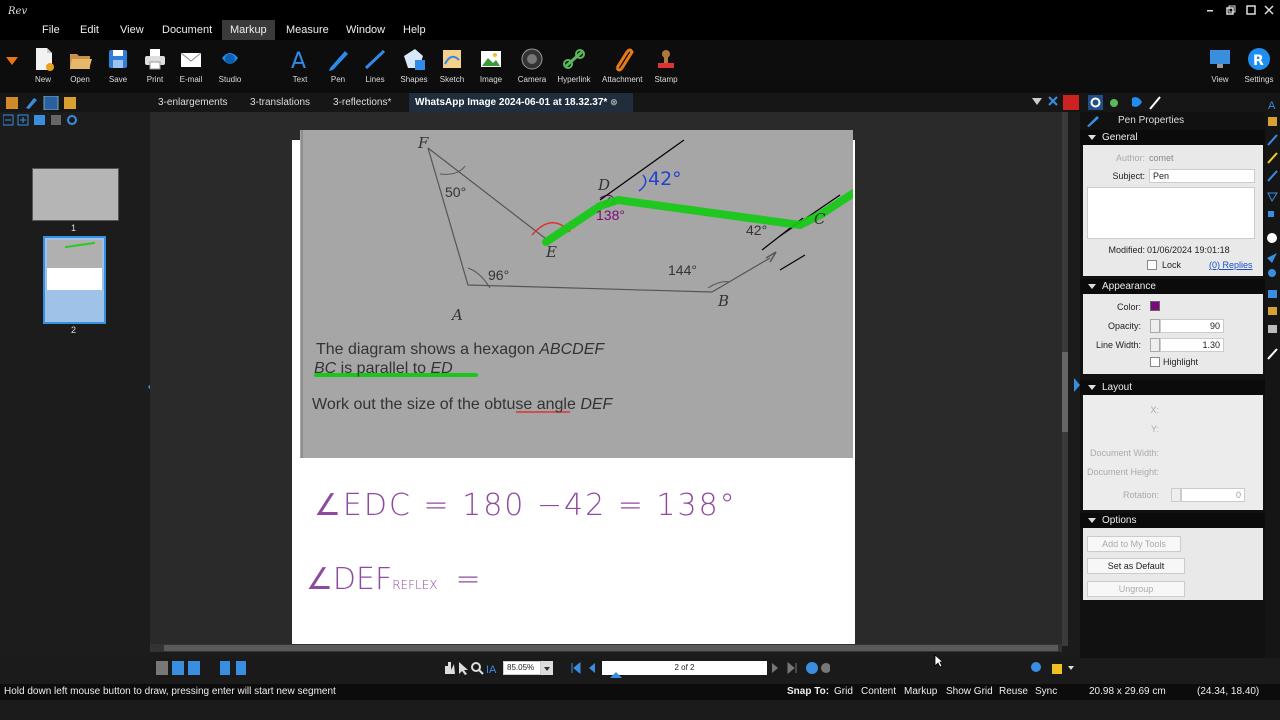 The width and height of the screenshot is (1280, 720). Describe the element at coordinates (12, 61) in the screenshot. I see `quick-access-dropdown-icon` at that location.